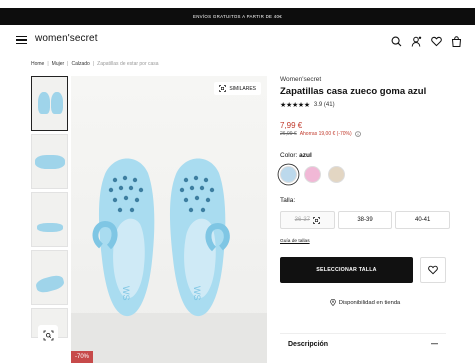 This screenshot has width=475, height=363. Describe the element at coordinates (325, 134) in the screenshot. I see `saving-text: Ahorras 19,00 € (-70%)` at that location.